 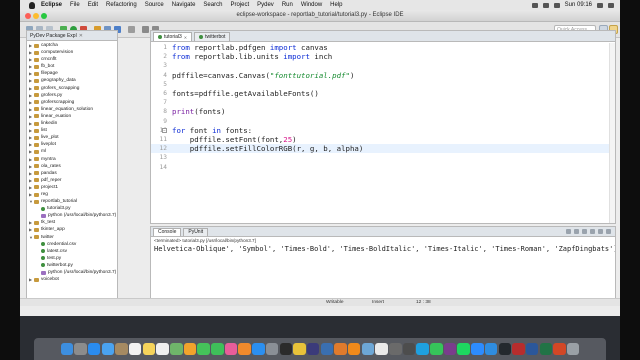 I want to click on finder-icon, so click(x=67, y=349).